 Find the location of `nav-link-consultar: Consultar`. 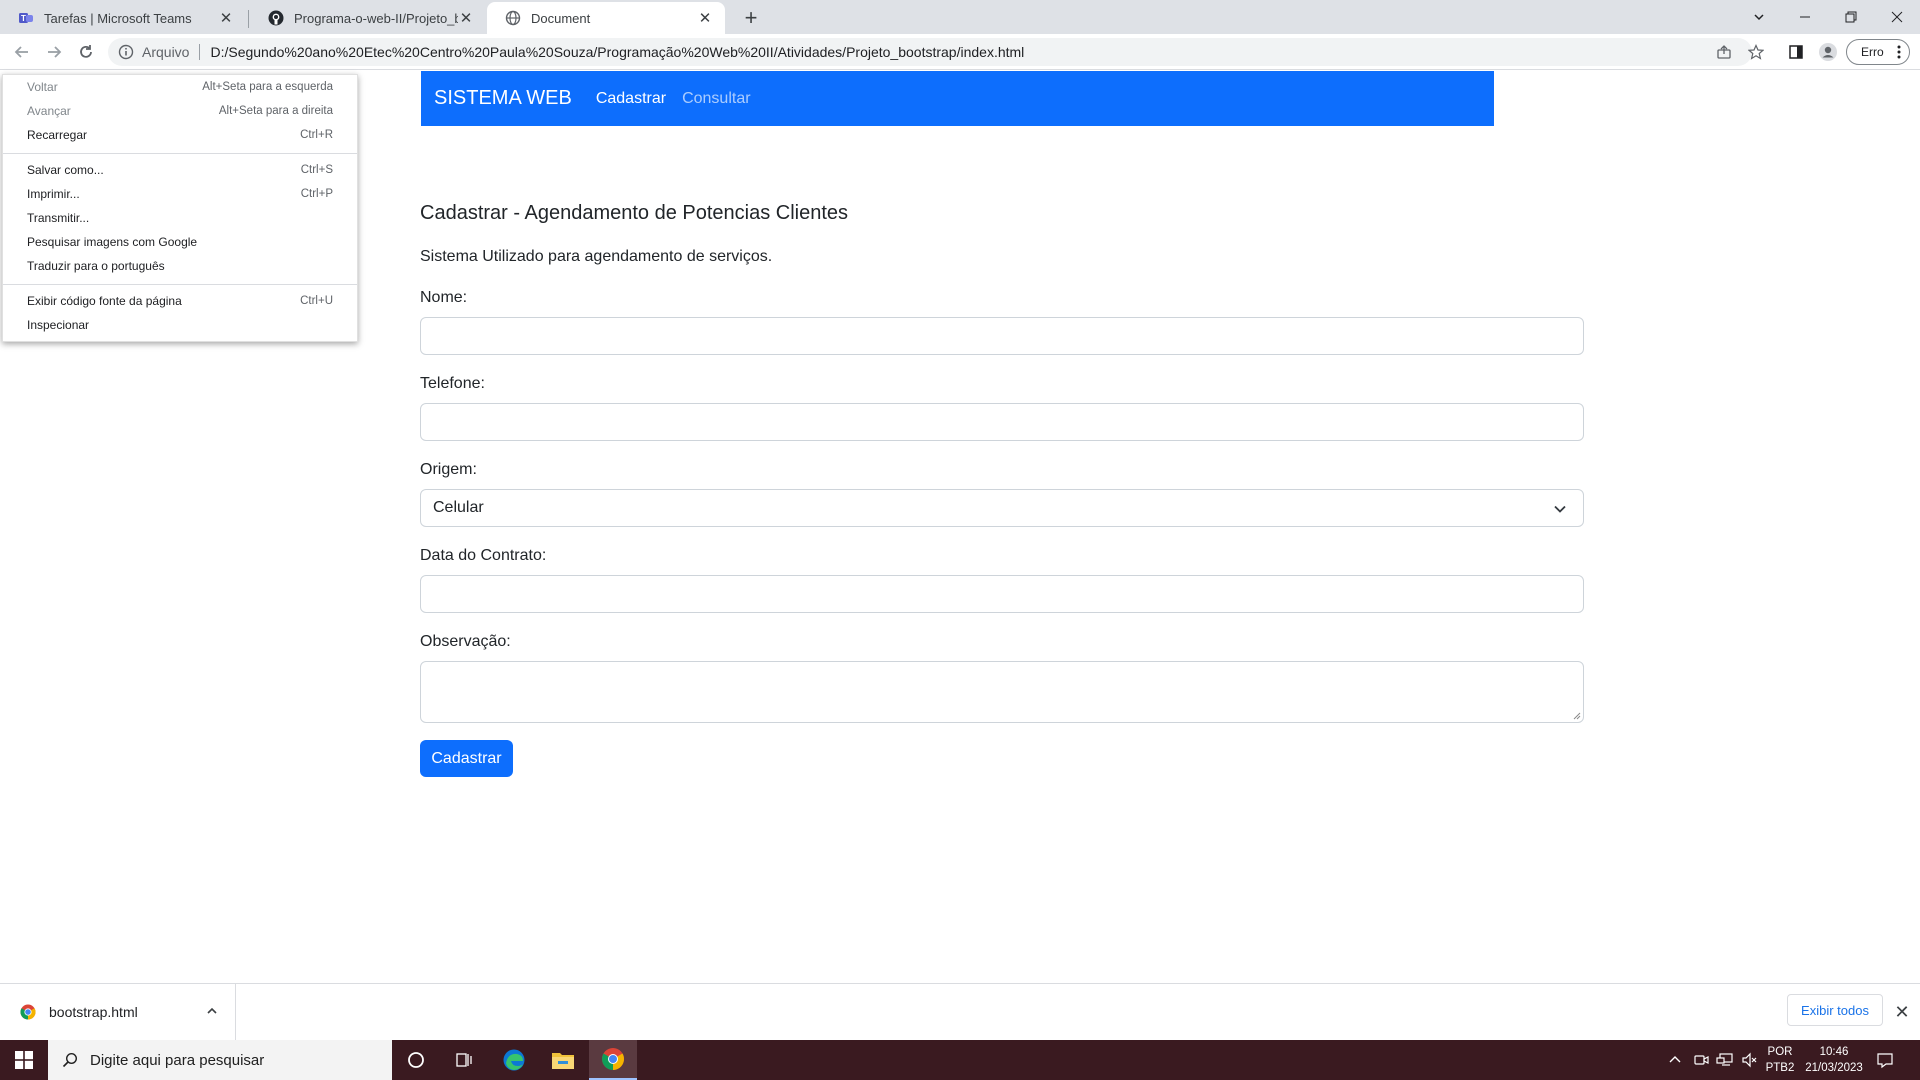

nav-link-consultar: Consultar is located at coordinates (716, 99).